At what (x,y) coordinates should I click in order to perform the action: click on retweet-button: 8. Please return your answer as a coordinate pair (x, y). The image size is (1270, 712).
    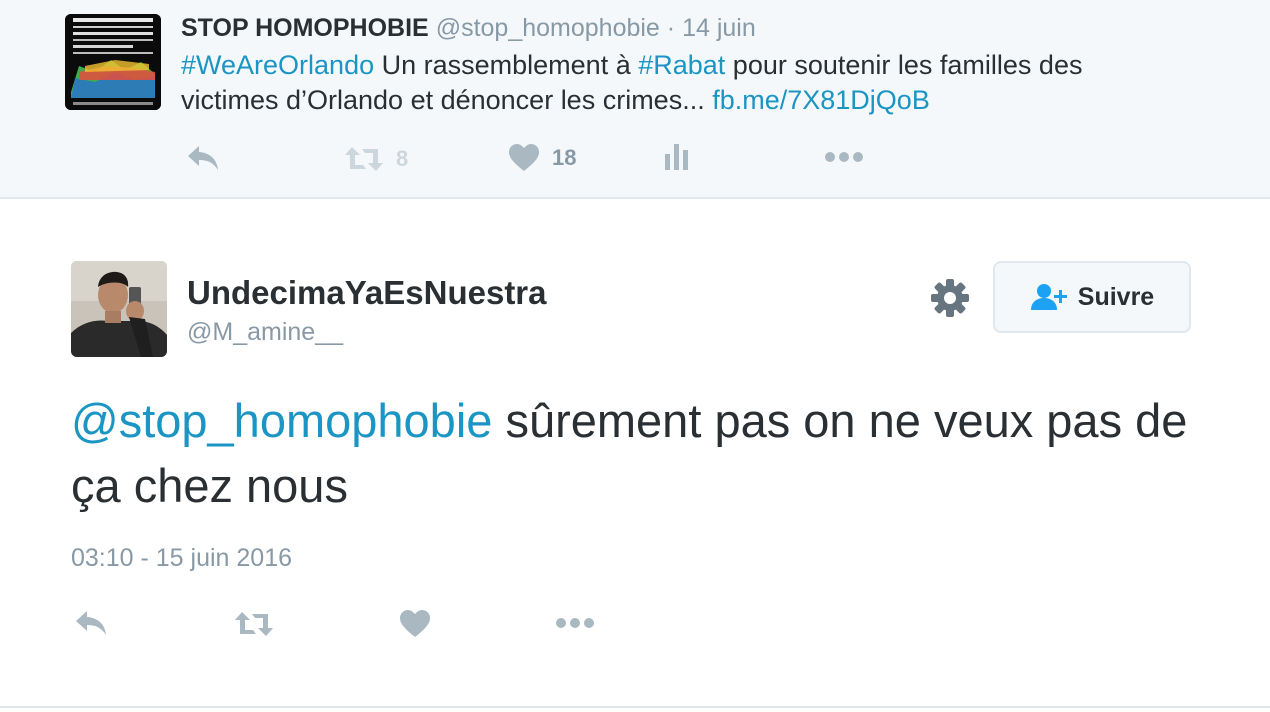
    Looking at the image, I should click on (376, 159).